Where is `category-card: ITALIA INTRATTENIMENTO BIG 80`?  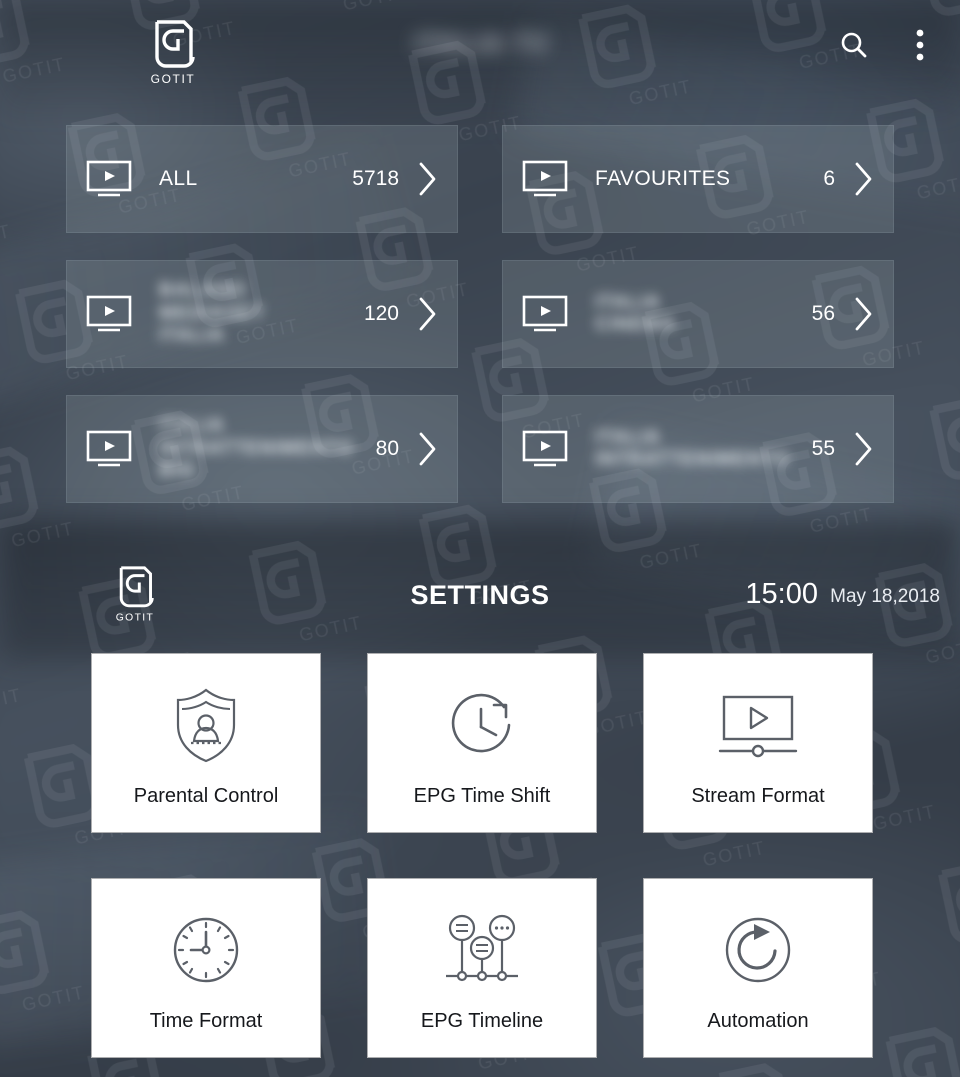 category-card: ITALIA INTRATTENIMENTO BIG 80 is located at coordinates (262, 449).